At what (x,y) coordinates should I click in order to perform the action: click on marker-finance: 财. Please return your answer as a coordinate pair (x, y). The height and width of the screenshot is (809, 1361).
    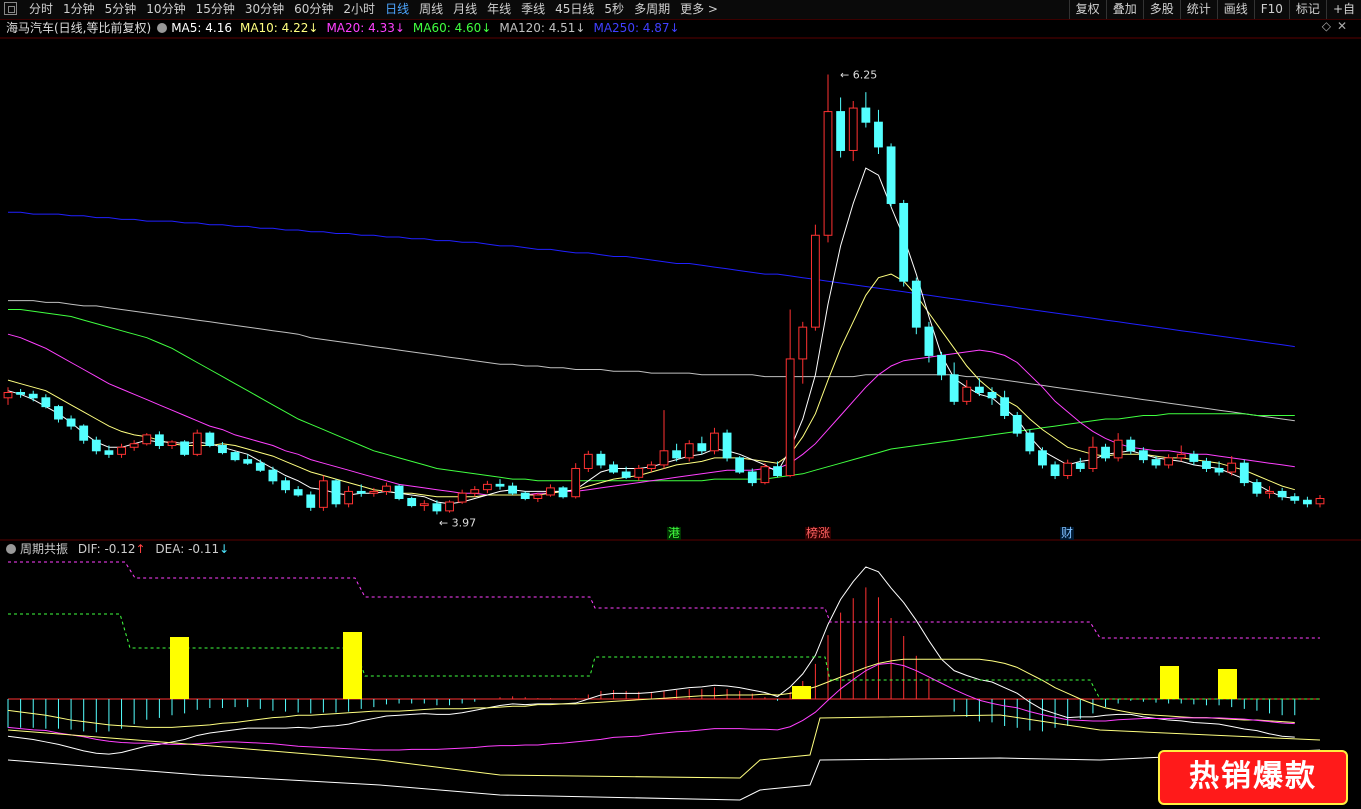
    Looking at the image, I should click on (1067, 533).